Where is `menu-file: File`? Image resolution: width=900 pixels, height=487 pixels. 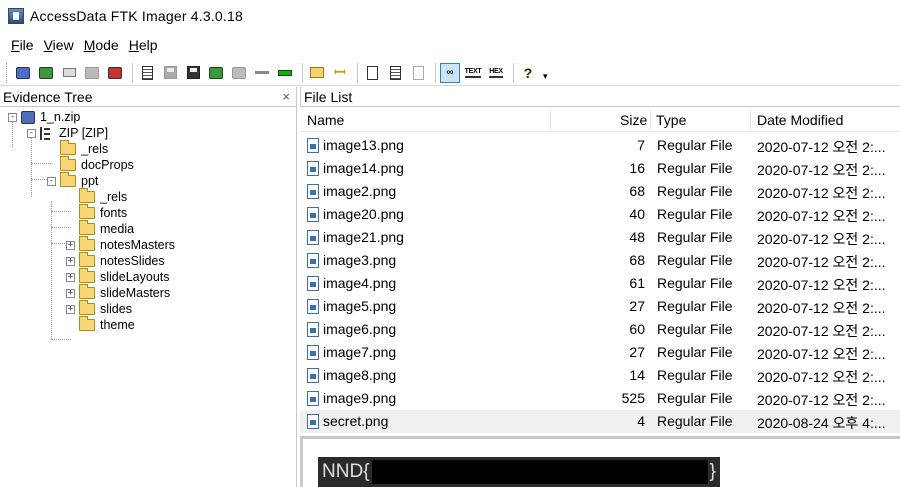
menu-file: File is located at coordinates (22, 45).